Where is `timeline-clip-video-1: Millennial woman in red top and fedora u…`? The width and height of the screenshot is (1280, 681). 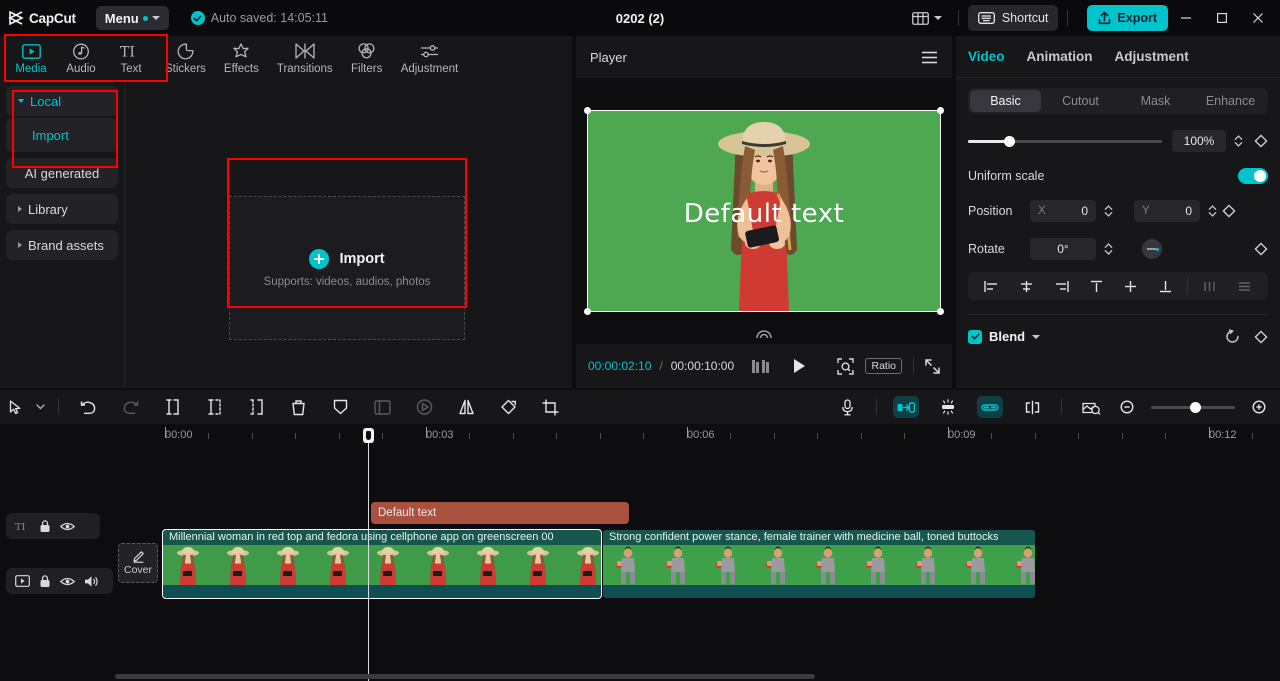 timeline-clip-video-1: Millennial woman in red top and fedora u… is located at coordinates (382, 564).